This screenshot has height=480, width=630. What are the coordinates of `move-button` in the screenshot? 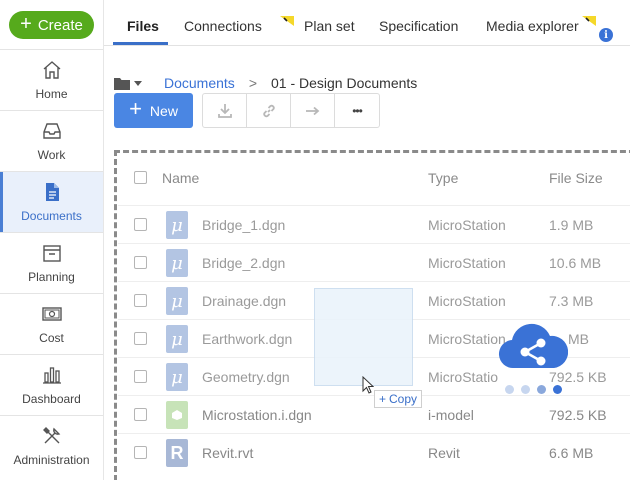 It's located at (313, 110).